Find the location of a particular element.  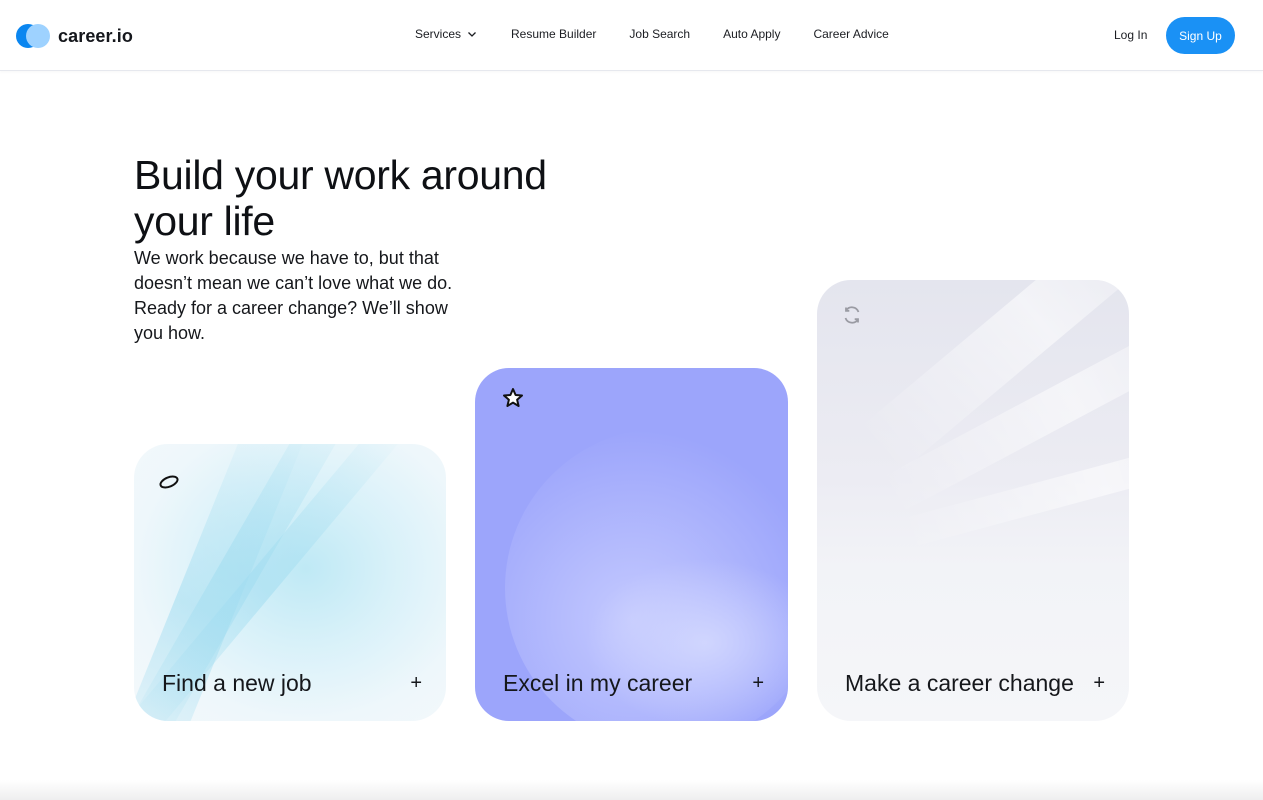

nav-auto-apply-label: Auto Apply is located at coordinates (752, 34).